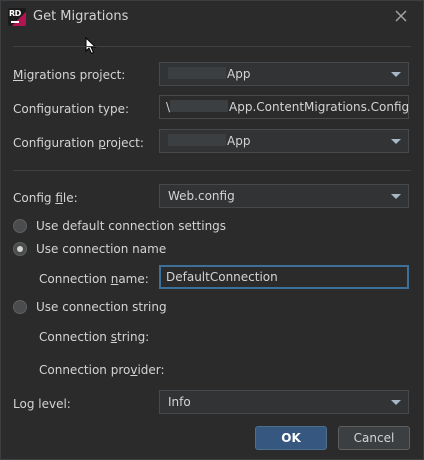 Image resolution: width=424 pixels, height=460 pixels. I want to click on radio-connection-string-label: Use connection string, so click(101, 307).